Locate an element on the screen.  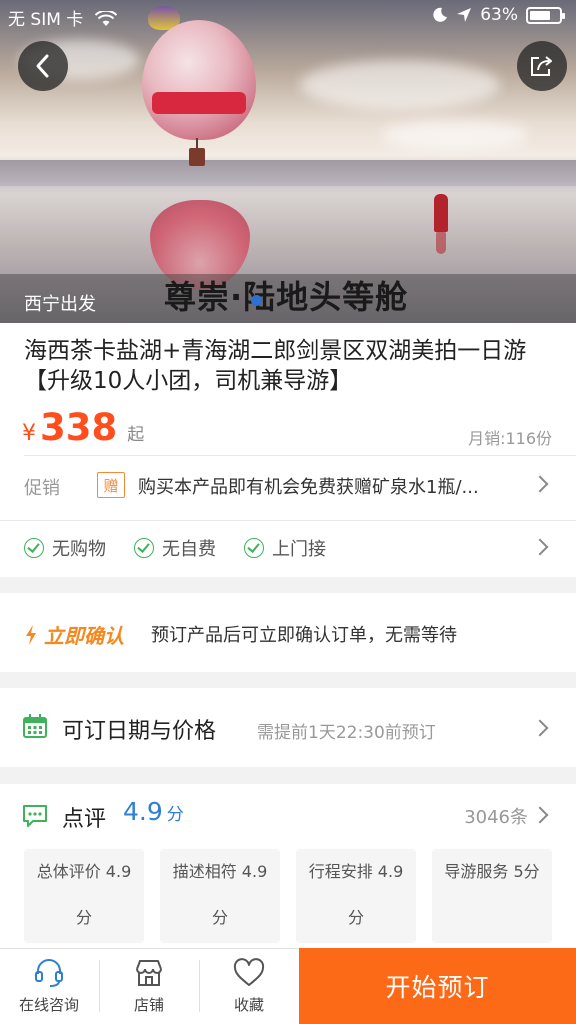
store-icon is located at coordinates (149, 972).